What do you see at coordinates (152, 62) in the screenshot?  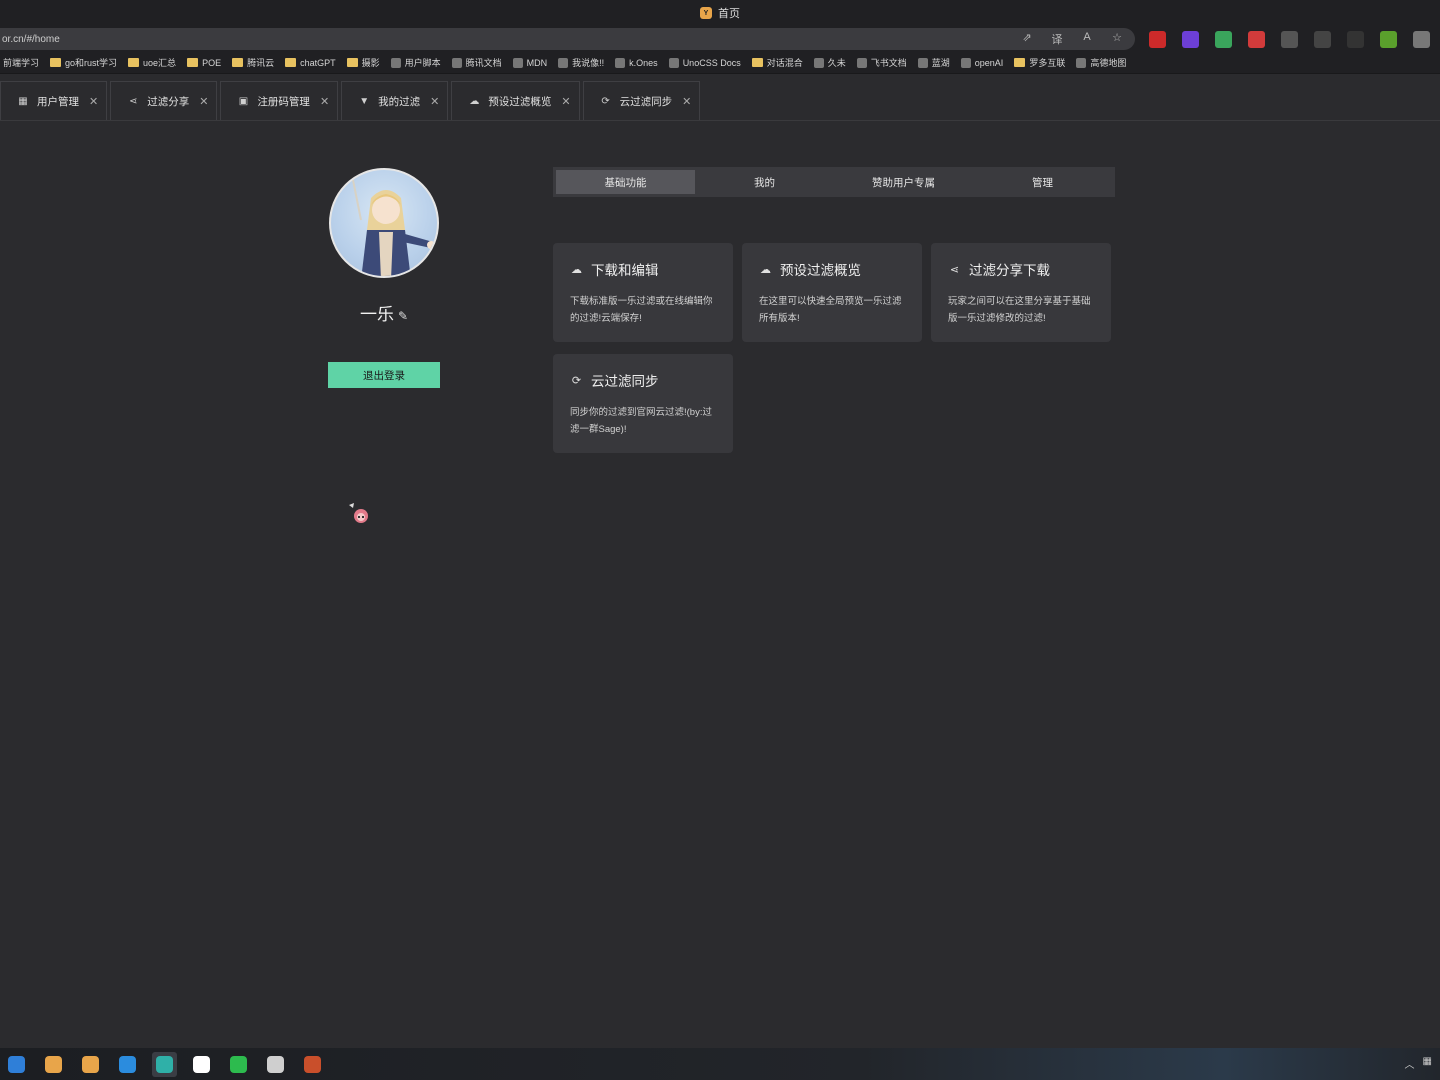 I see `bookmark-item: uoe汇总` at bounding box center [152, 62].